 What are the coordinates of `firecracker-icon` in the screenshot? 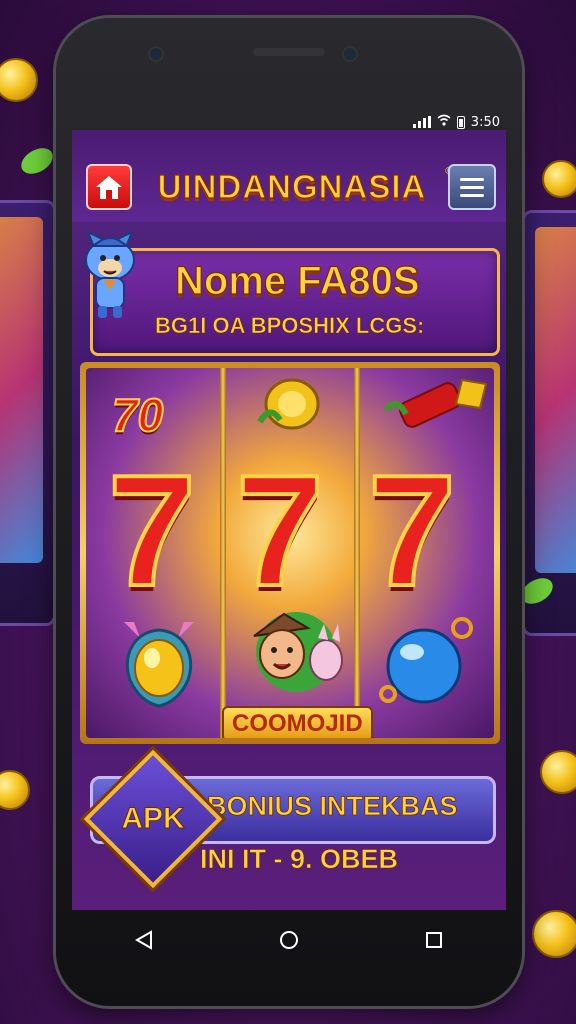 It's located at (435, 403).